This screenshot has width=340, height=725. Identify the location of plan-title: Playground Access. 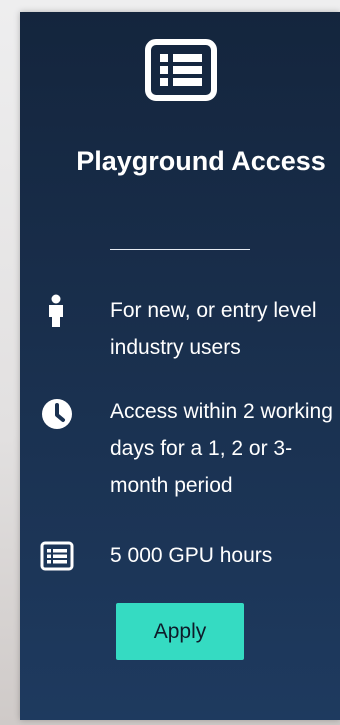
(201, 161).